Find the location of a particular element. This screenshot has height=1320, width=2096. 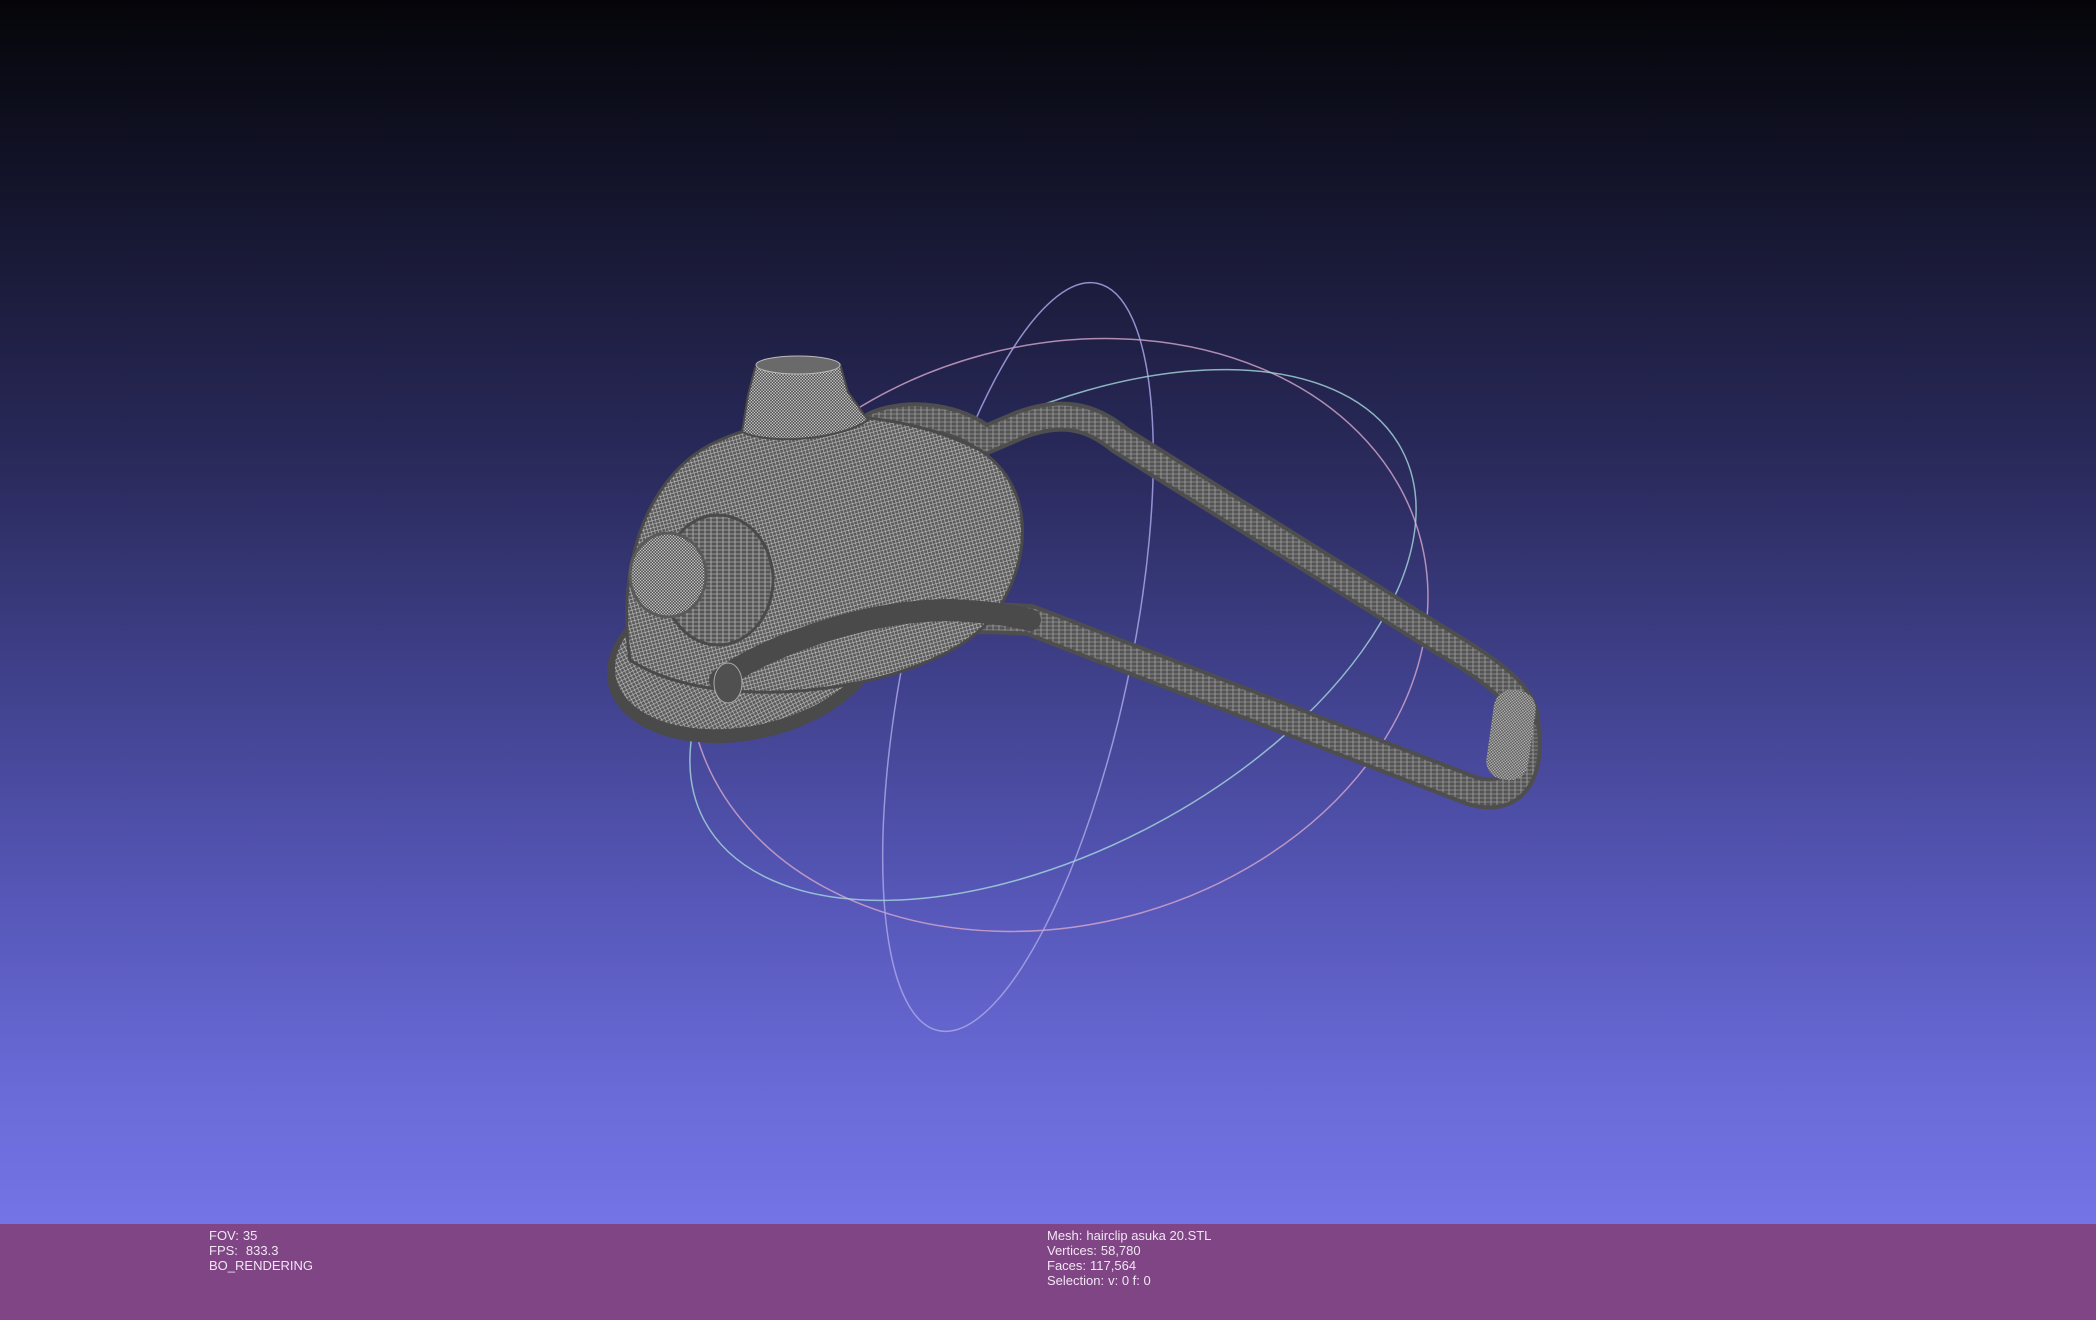

fps-readout: FPS: 833.3 is located at coordinates (261, 1250).